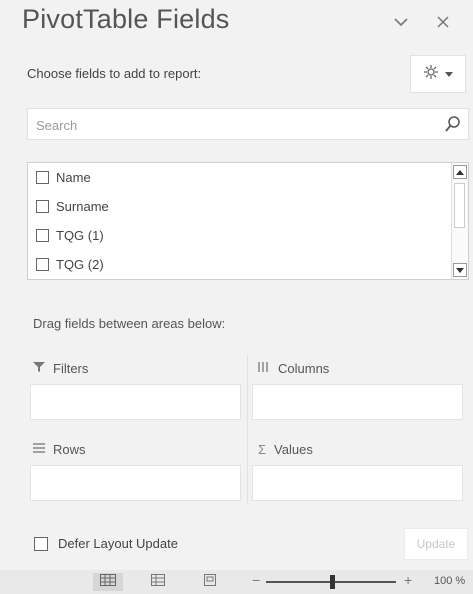  Describe the element at coordinates (449, 74) in the screenshot. I see `dropdown-arrow-icon` at that location.